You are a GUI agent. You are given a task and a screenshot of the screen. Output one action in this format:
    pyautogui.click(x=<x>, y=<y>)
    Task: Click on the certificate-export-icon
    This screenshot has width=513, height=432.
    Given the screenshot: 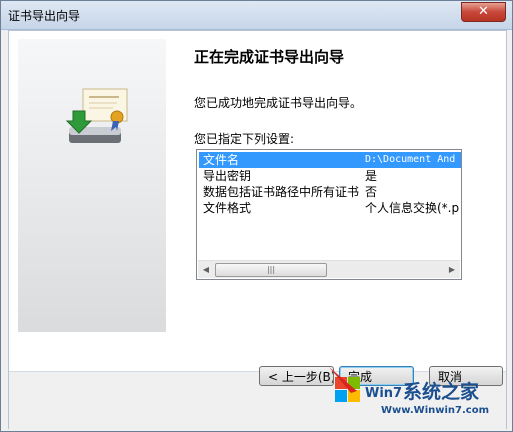 What is the action you would take?
    pyautogui.click(x=96, y=115)
    